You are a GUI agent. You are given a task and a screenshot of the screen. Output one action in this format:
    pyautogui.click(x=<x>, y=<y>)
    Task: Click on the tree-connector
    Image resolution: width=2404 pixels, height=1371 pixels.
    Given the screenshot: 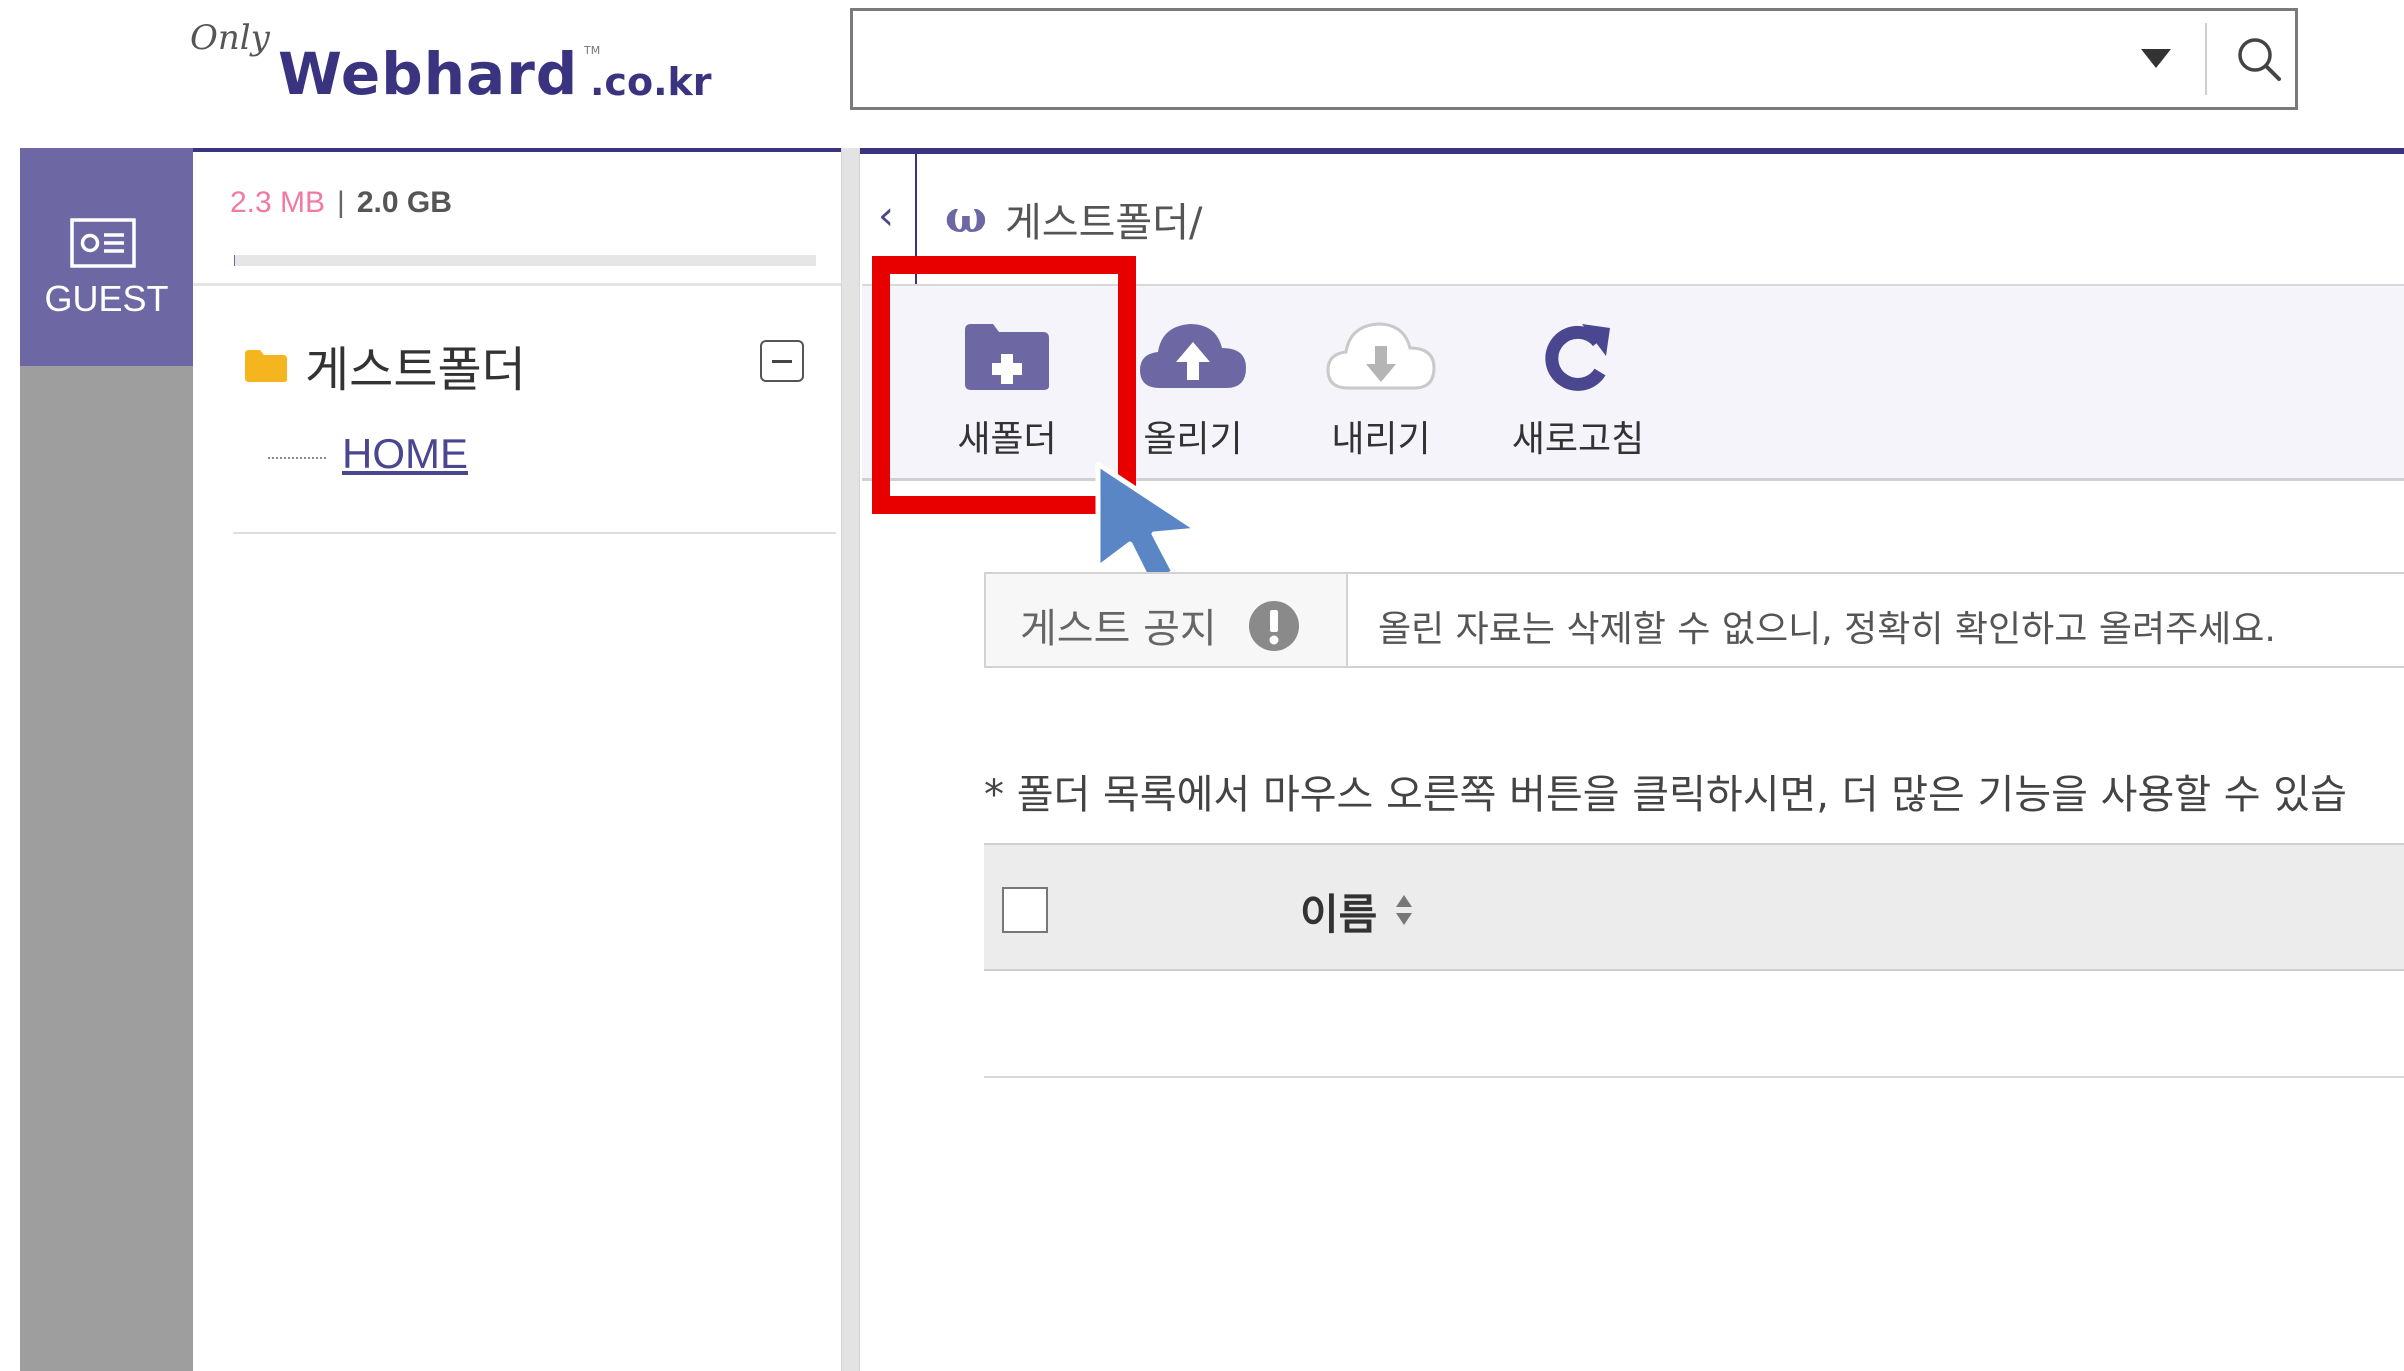 What is the action you would take?
    pyautogui.click(x=297, y=458)
    